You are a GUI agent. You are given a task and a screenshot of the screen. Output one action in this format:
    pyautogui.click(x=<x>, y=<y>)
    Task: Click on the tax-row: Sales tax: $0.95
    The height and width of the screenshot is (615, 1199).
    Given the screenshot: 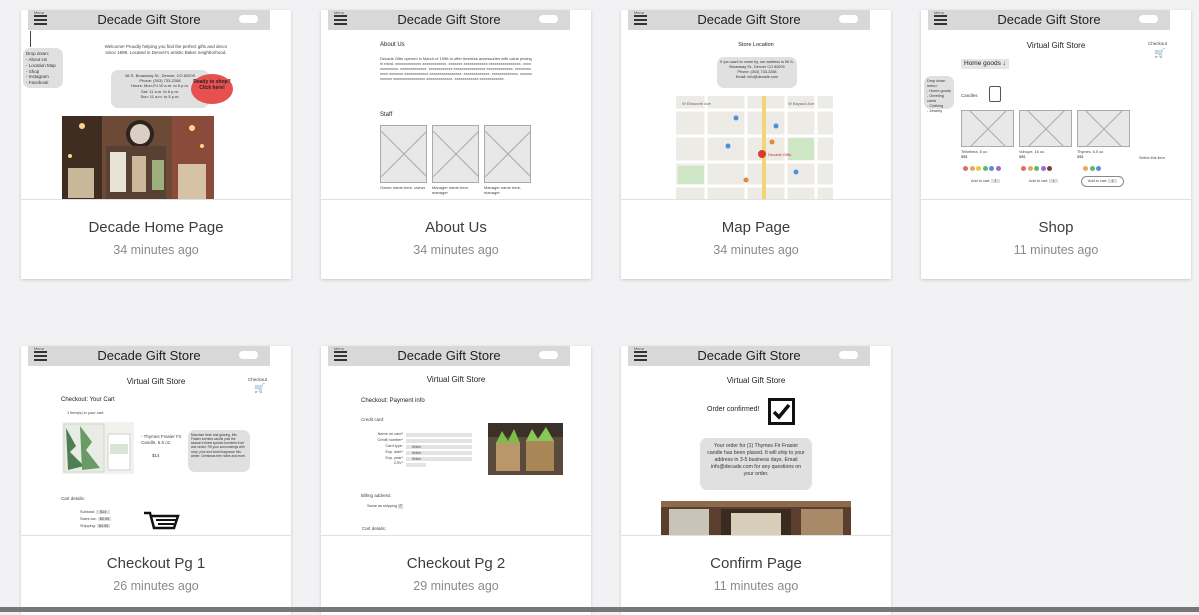 What is the action you would take?
    pyautogui.click(x=96, y=519)
    